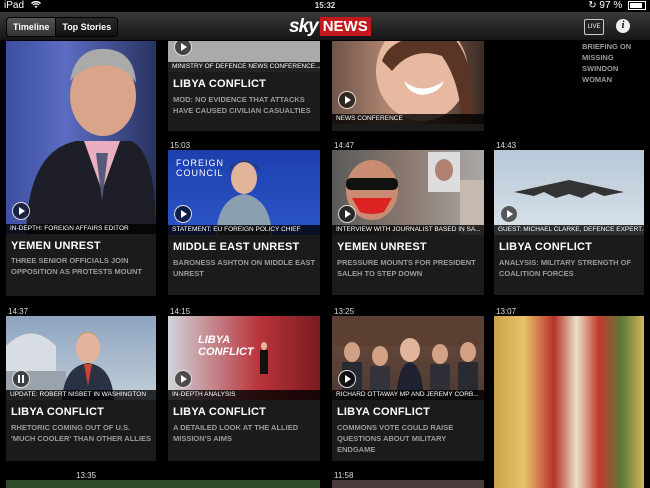 The image size is (650, 488). I want to click on story-time: 13:07, so click(506, 311).